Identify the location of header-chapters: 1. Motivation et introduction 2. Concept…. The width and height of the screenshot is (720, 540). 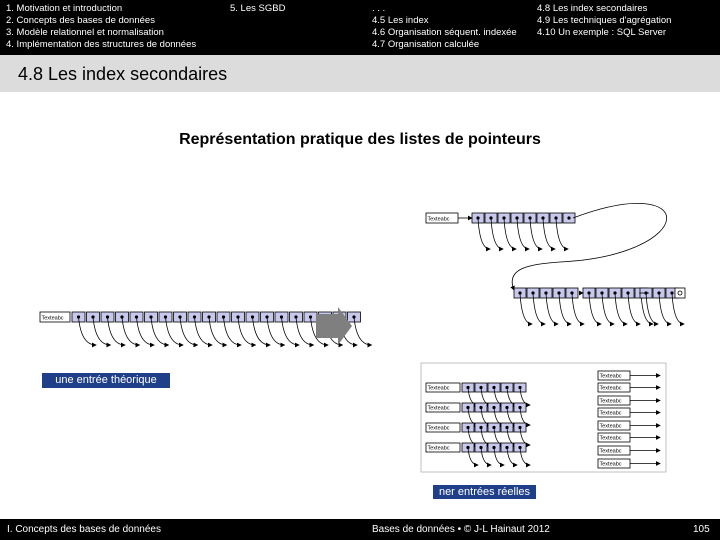
(101, 27).